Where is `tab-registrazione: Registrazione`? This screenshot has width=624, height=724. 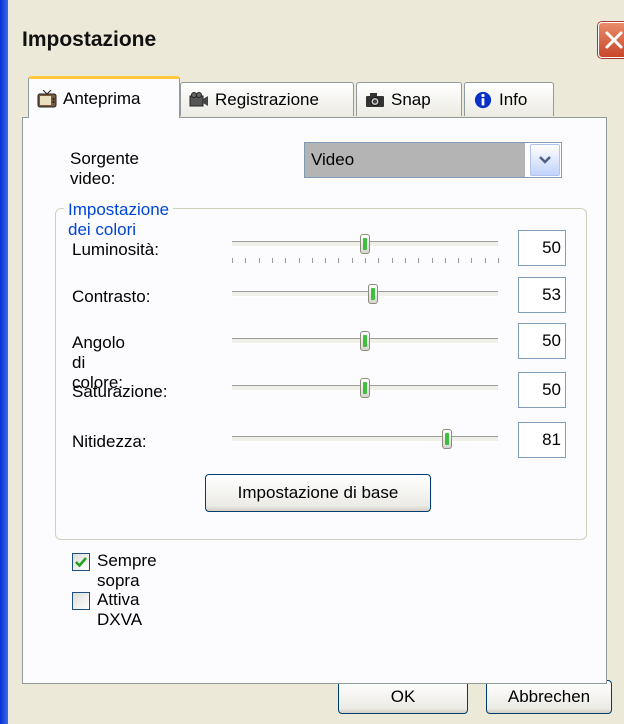 tab-registrazione: Registrazione is located at coordinates (267, 99).